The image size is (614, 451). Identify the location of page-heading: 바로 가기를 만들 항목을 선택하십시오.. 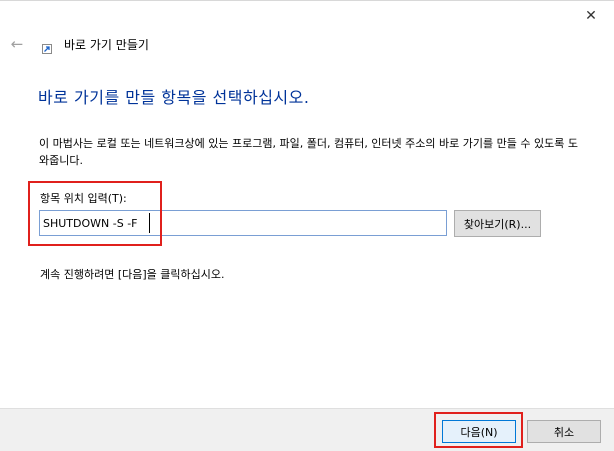
(174, 97).